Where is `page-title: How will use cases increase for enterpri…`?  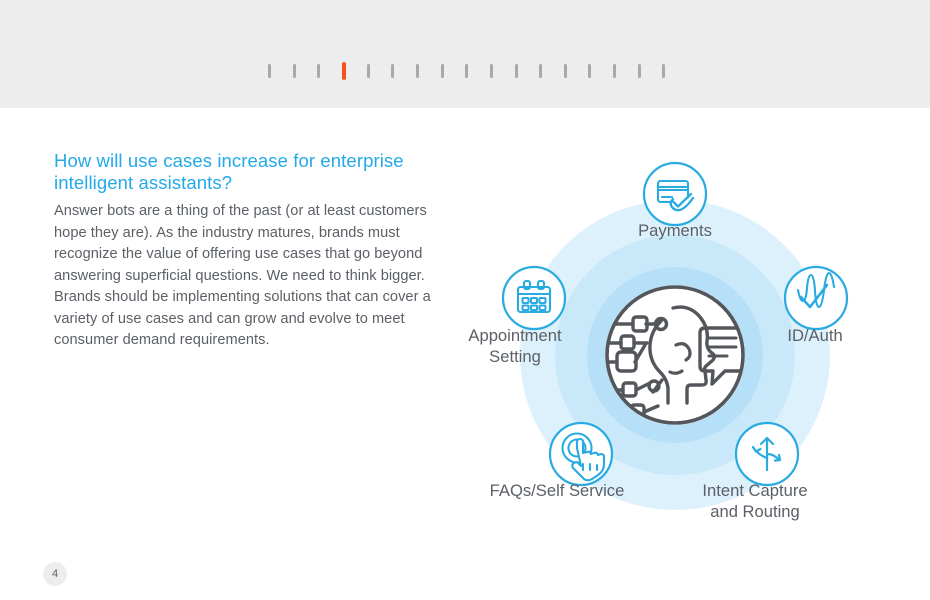 page-title: How will use cases increase for enterpri… is located at coordinates (229, 171).